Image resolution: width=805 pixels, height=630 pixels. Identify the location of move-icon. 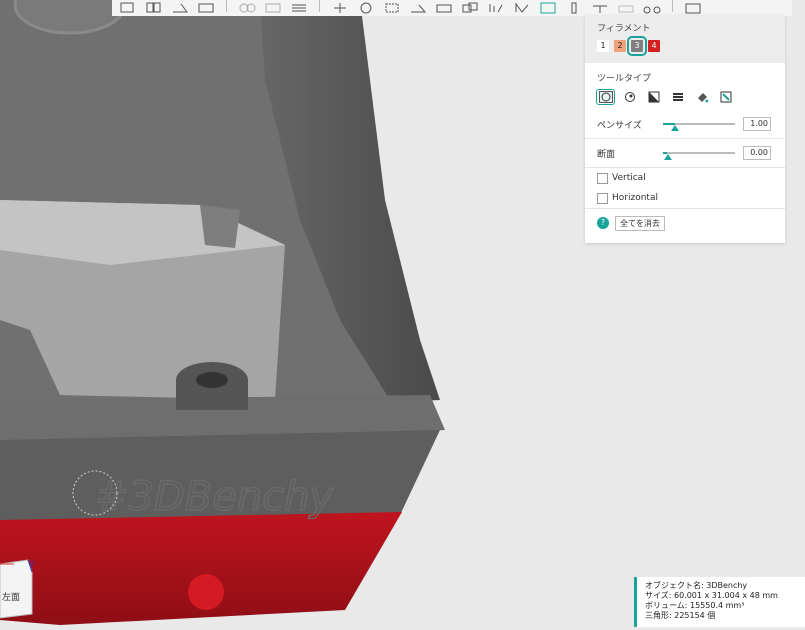
(340, 7).